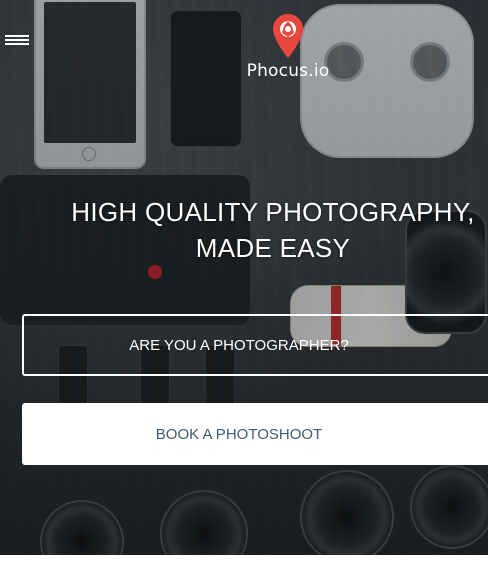  I want to click on site-logo: Phocus.io, so click(288, 47).